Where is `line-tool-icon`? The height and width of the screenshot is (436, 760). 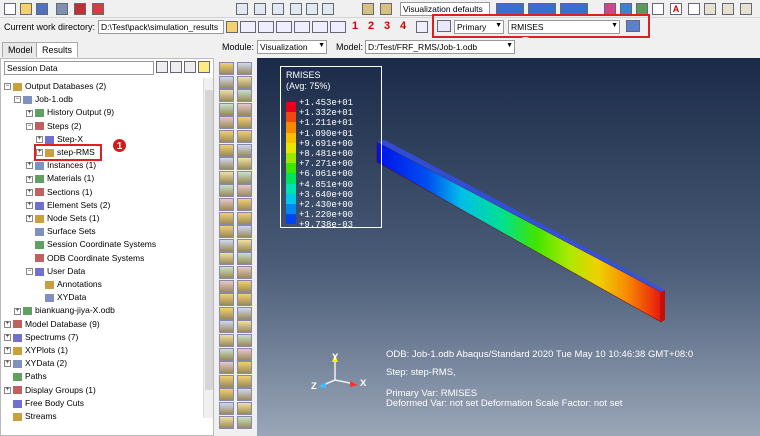 line-tool-icon is located at coordinates (658, 9).